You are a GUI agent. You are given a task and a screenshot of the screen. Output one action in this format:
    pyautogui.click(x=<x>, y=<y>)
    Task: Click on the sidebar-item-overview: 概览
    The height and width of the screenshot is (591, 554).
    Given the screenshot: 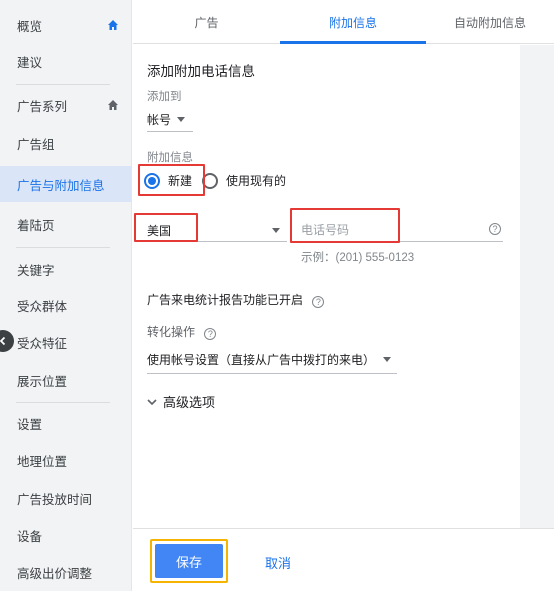 What is the action you would take?
    pyautogui.click(x=65, y=25)
    